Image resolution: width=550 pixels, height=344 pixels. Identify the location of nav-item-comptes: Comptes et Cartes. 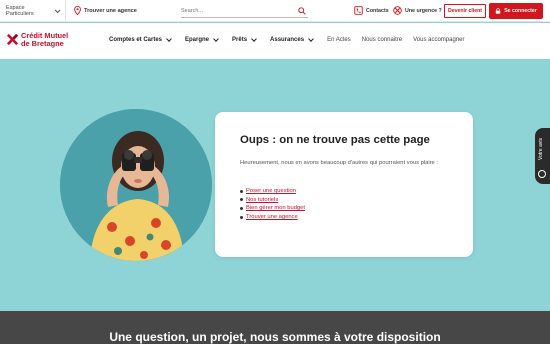
(140, 39).